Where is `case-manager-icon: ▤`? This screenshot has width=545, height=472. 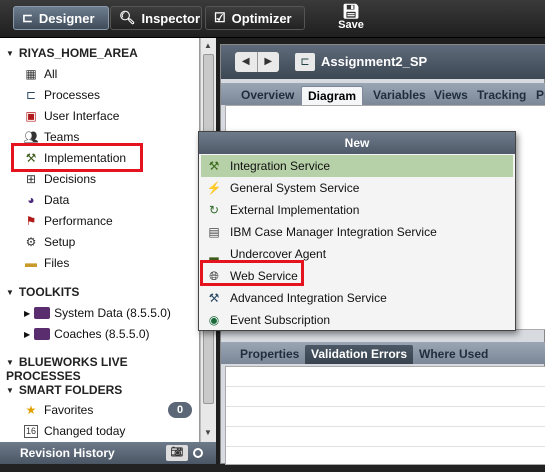 case-manager-icon: ▤ is located at coordinates (214, 232).